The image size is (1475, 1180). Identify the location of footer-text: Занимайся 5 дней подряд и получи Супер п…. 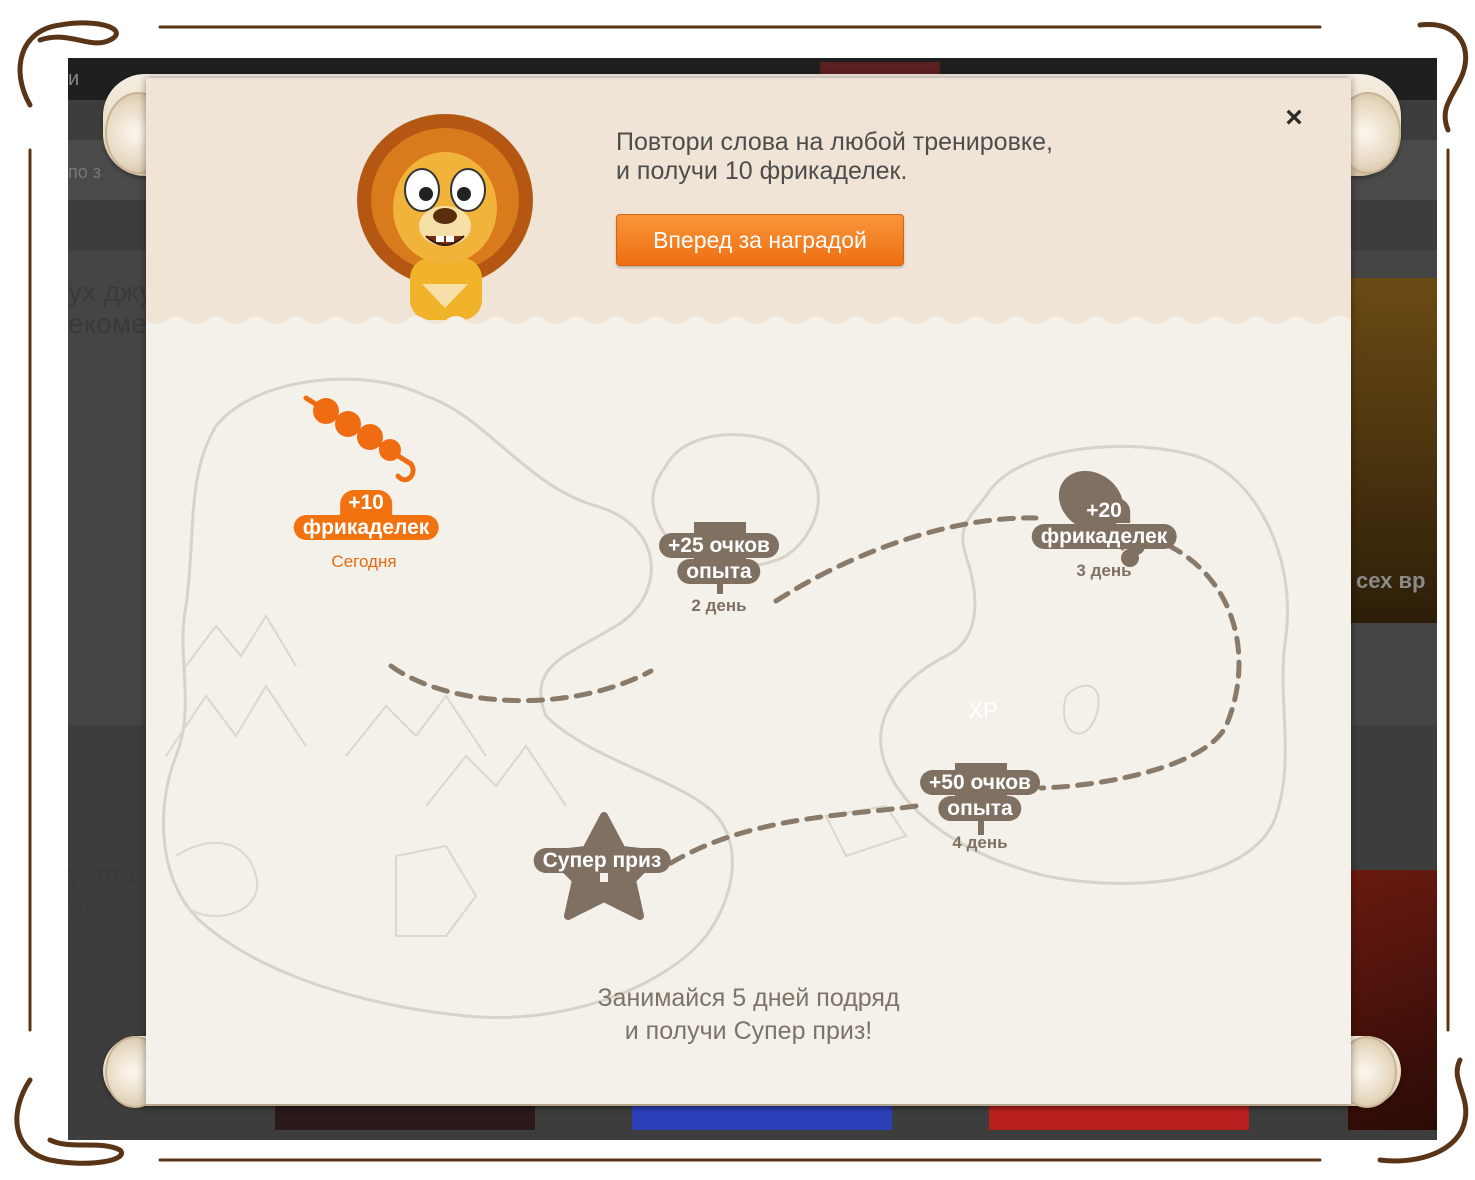
(748, 1015).